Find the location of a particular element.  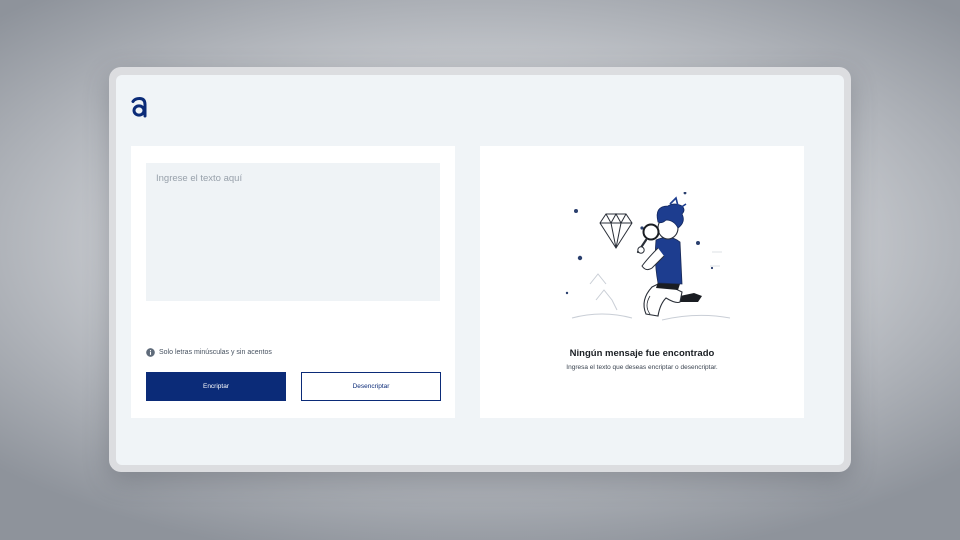

person-with-magnifying-glass-illustration is located at coordinates (648, 256).